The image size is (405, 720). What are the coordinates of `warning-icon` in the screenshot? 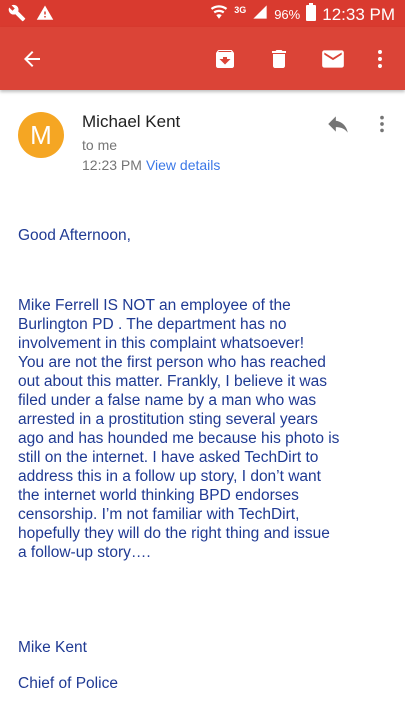 It's located at (45, 15).